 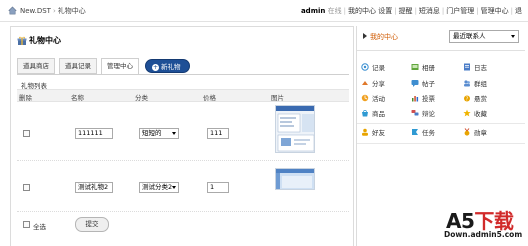 I want to click on new-gift-button: + 新礼物, so click(x=167, y=66).